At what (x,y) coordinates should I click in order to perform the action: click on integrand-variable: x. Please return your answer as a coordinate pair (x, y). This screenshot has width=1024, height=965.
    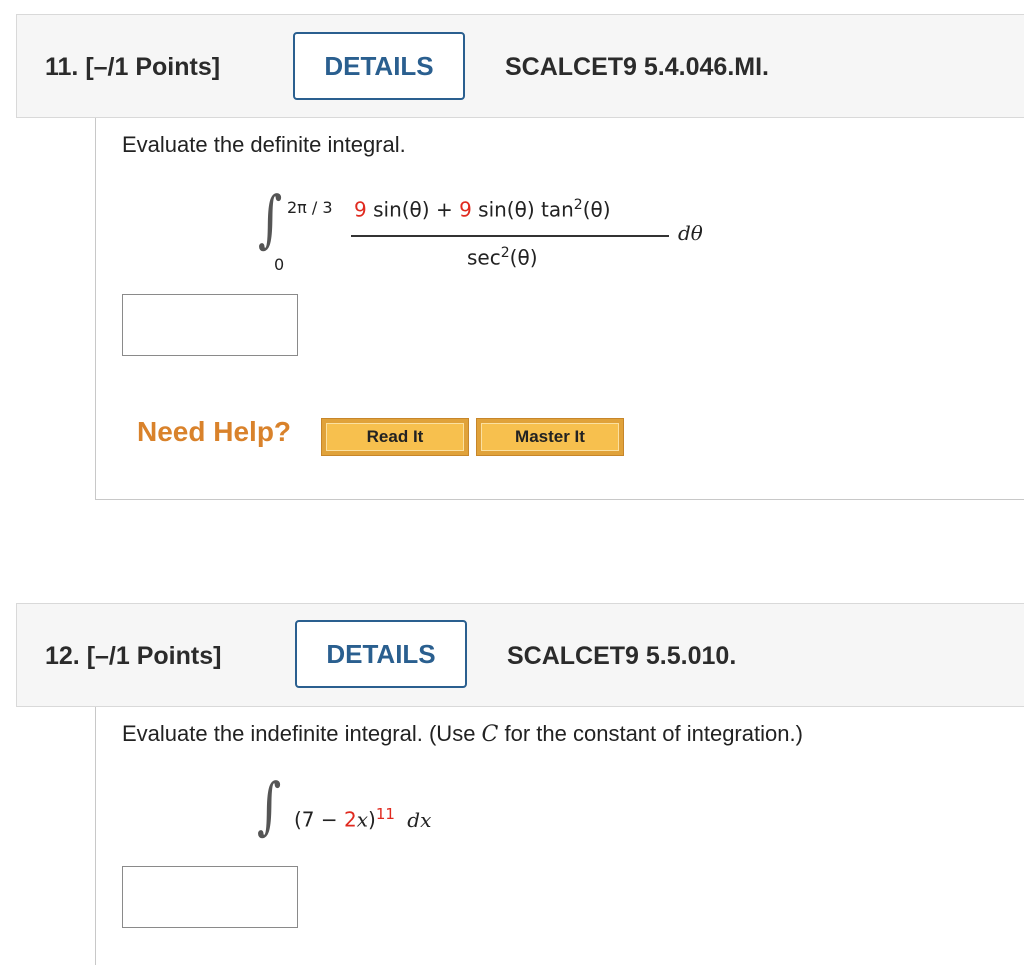
    Looking at the image, I should click on (362, 819).